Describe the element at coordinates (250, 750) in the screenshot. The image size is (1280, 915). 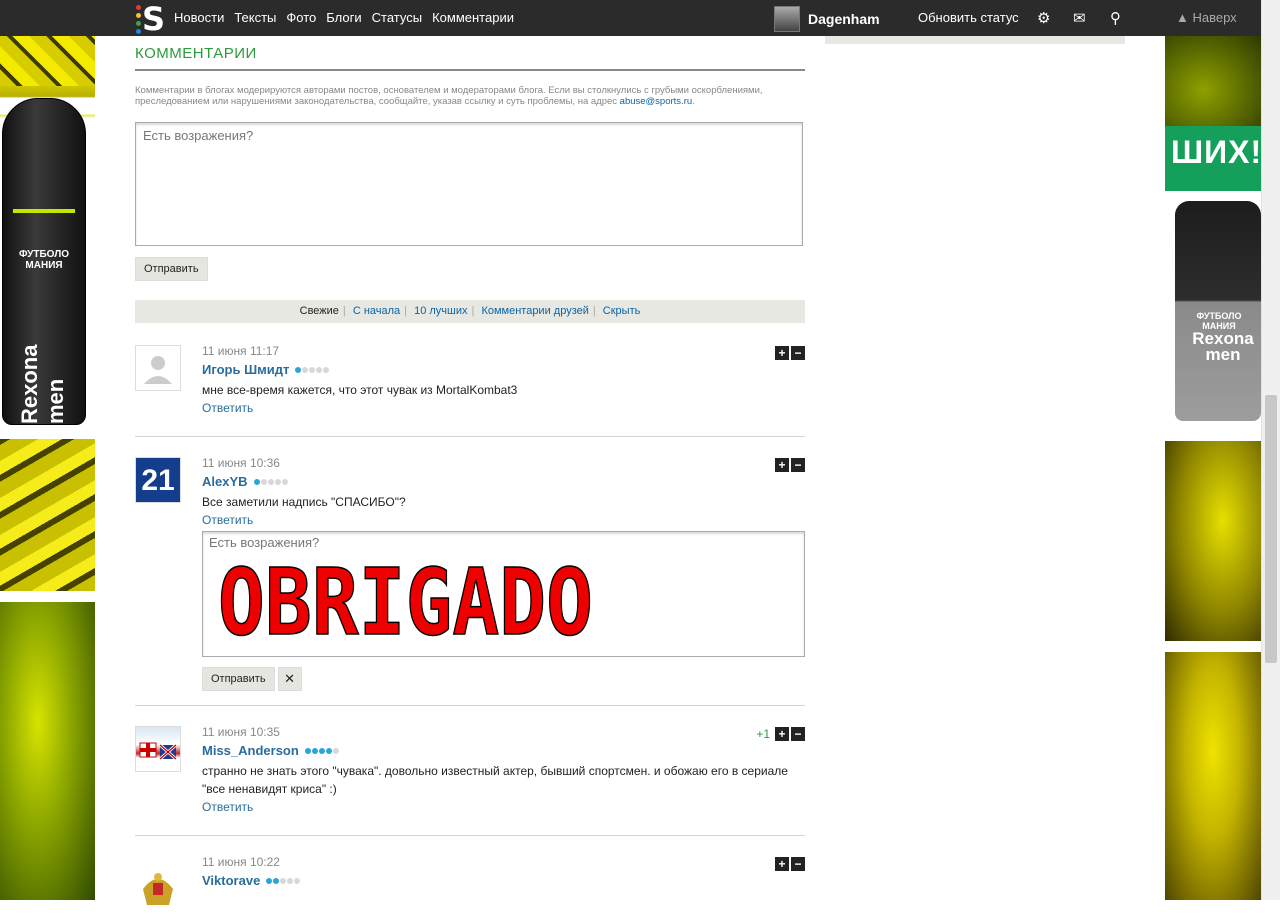
I see `author-name: Miss_Anderson` at that location.